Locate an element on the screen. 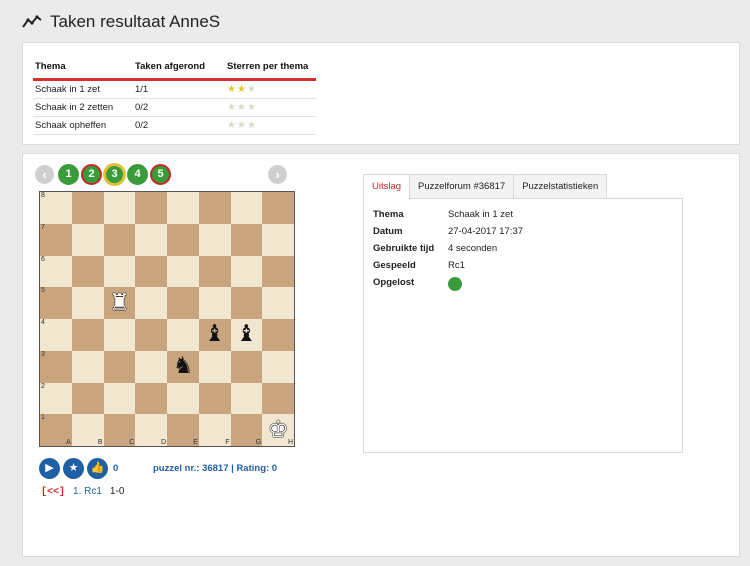 The image size is (750, 566). square-c3 is located at coordinates (119, 366).